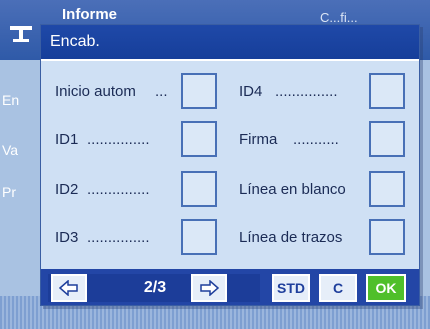 Image resolution: width=430 pixels, height=329 pixels. Describe the element at coordinates (67, 189) in the screenshot. I see `option-label: ID2` at that location.